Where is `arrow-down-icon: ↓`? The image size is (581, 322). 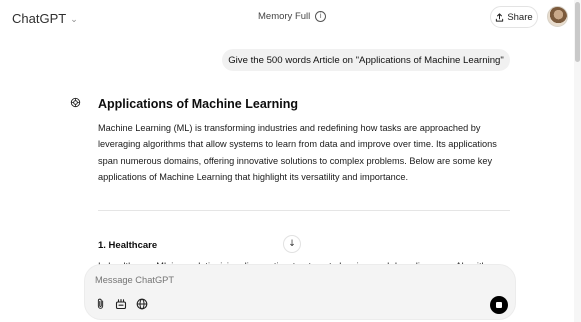
arrow-down-icon: ↓ is located at coordinates (292, 244).